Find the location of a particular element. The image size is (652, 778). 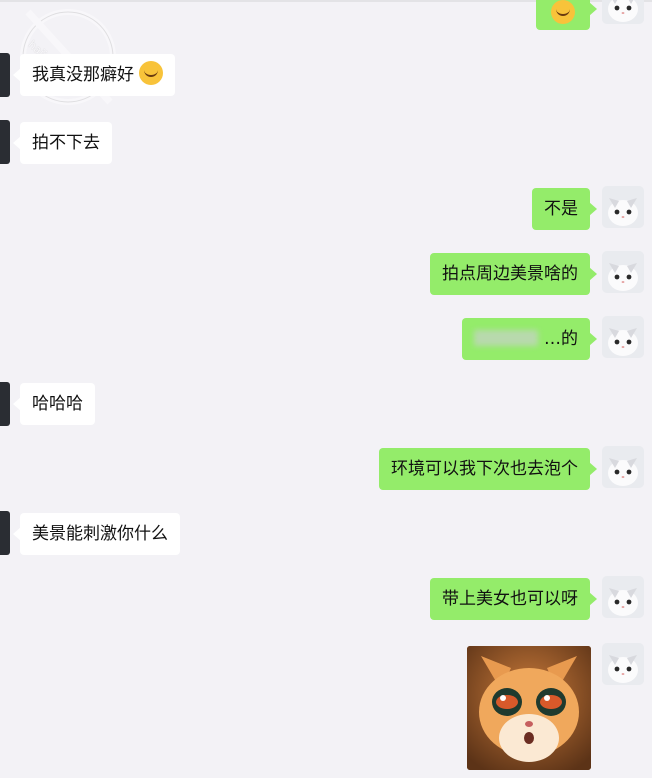

message-text: 哈哈哈 is located at coordinates (57, 404).